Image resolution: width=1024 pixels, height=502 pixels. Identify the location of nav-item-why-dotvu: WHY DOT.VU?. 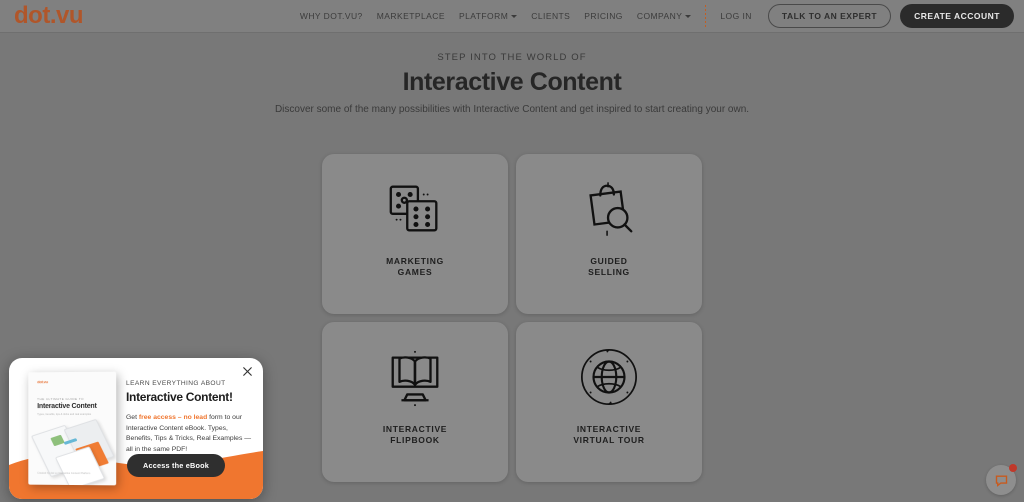
(331, 16).